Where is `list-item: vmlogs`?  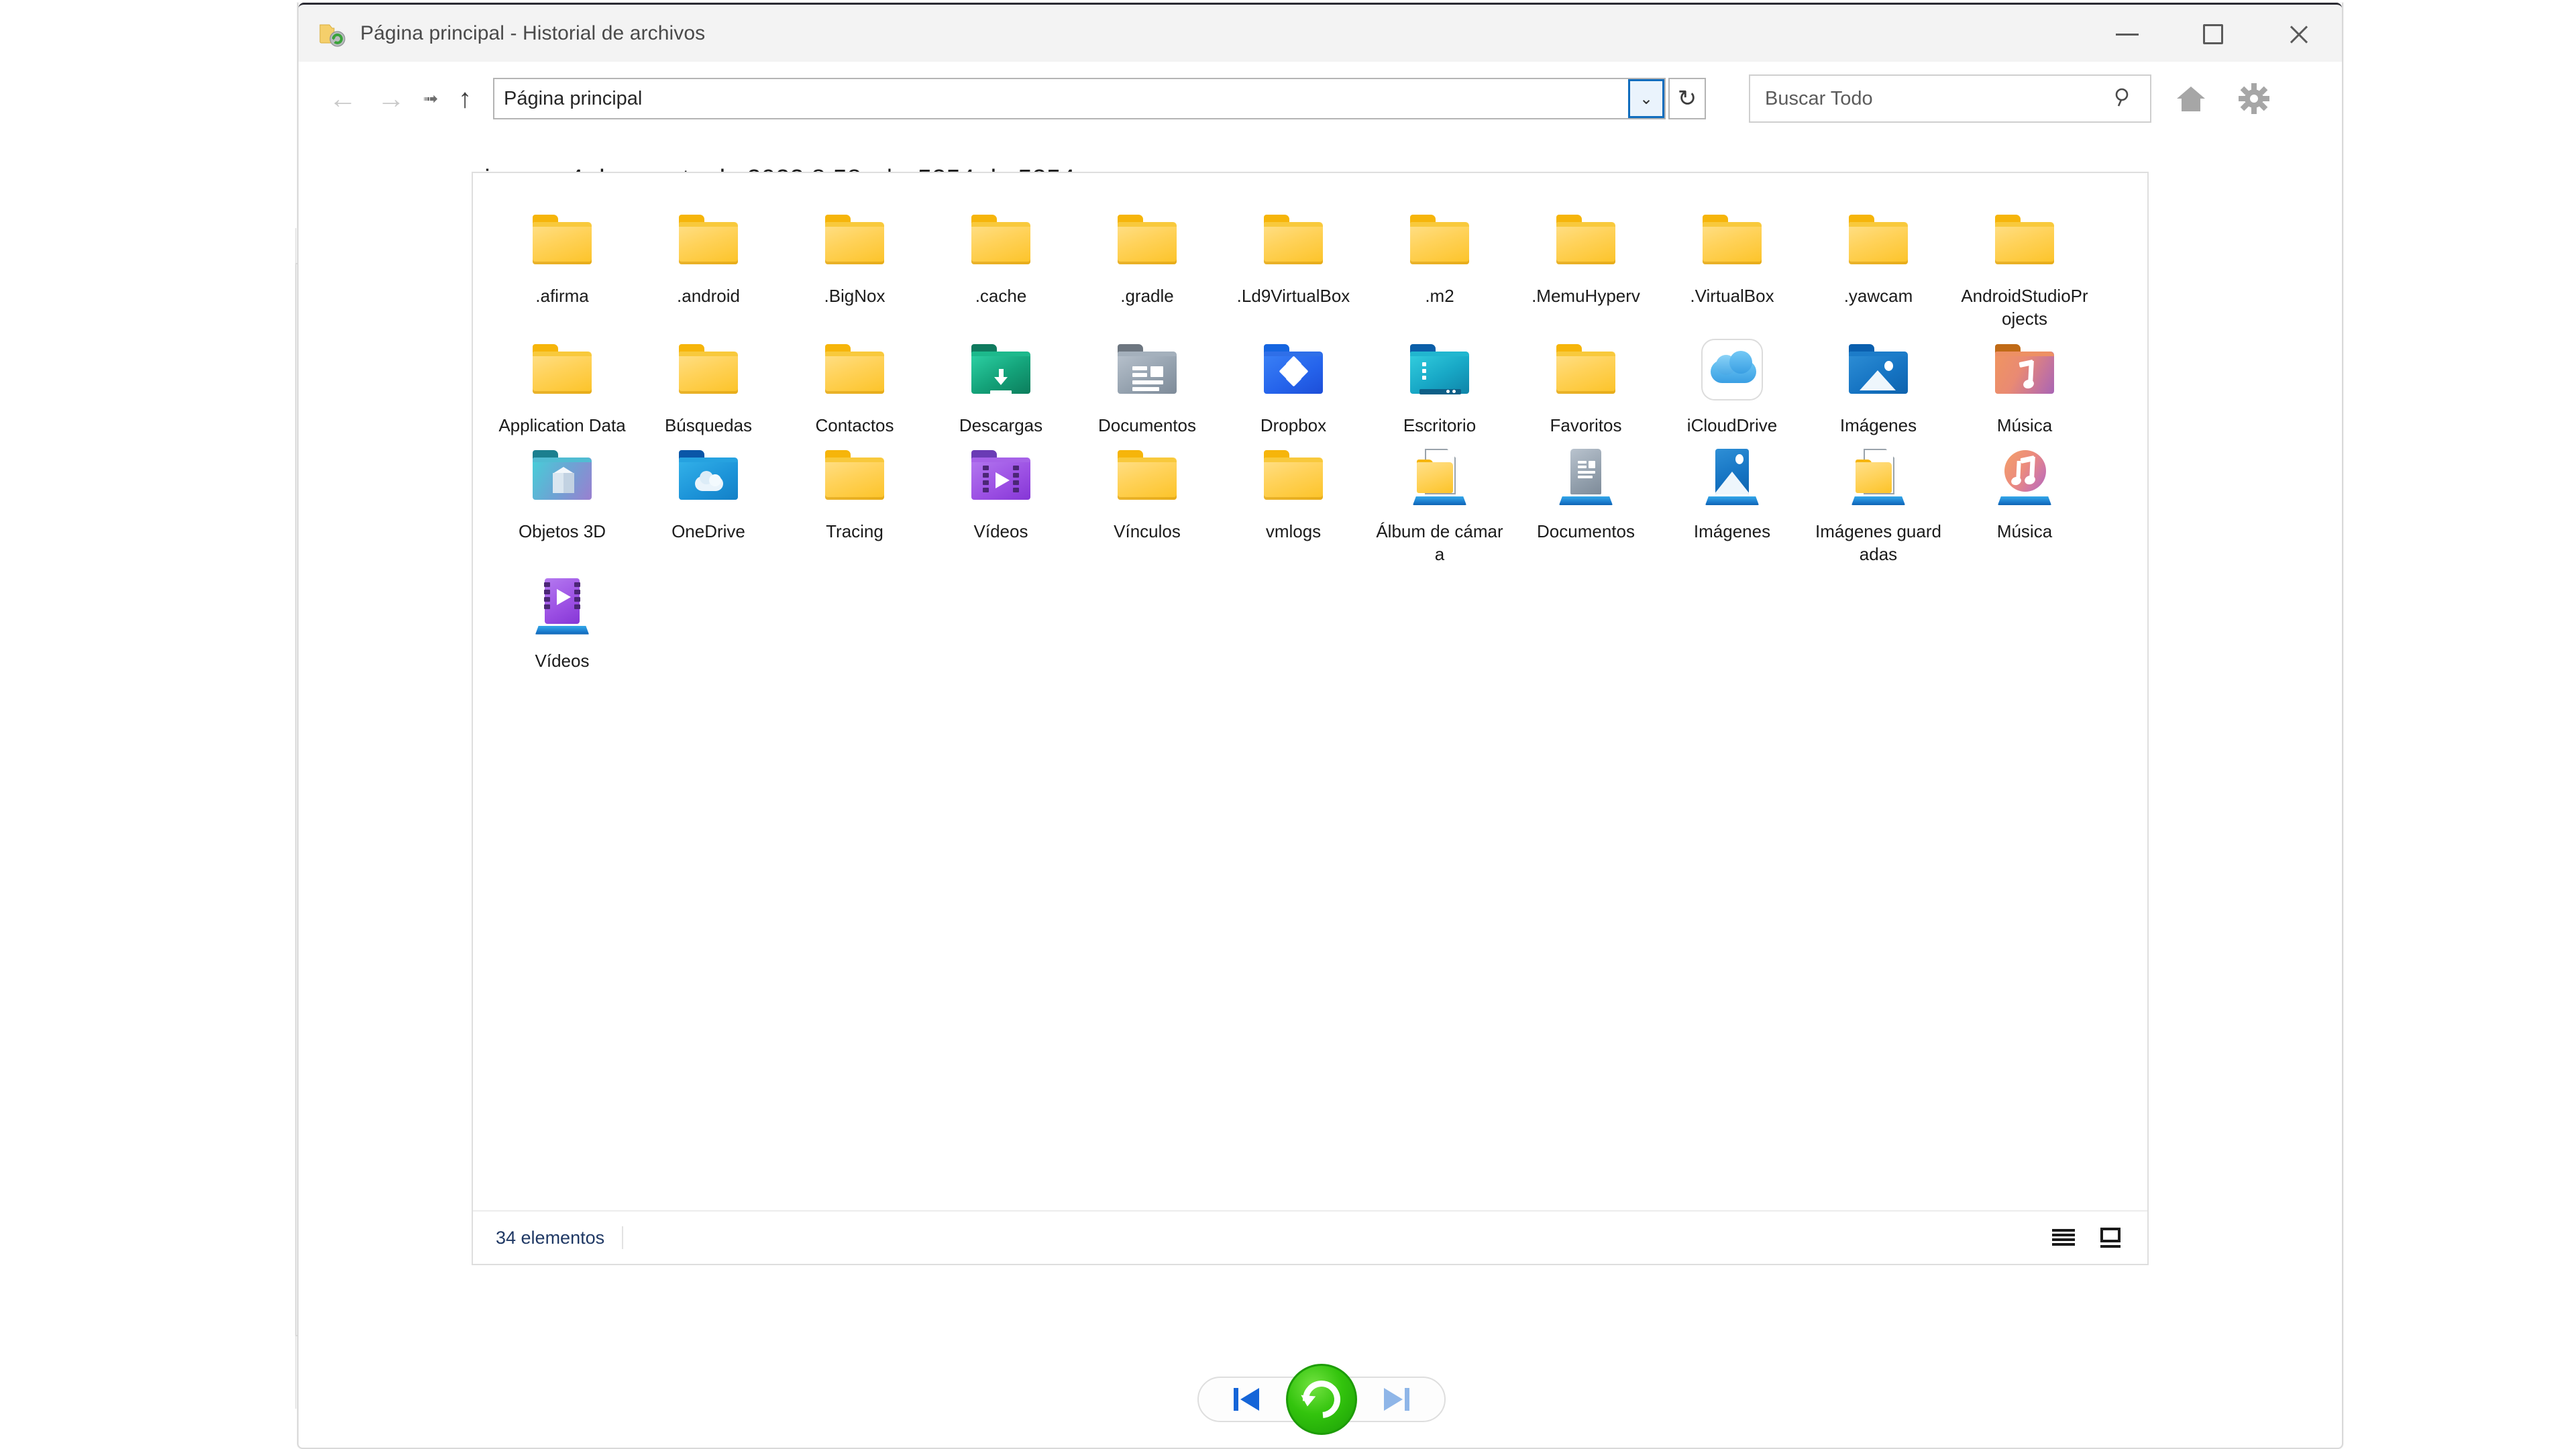 list-item: vmlogs is located at coordinates (1293, 501).